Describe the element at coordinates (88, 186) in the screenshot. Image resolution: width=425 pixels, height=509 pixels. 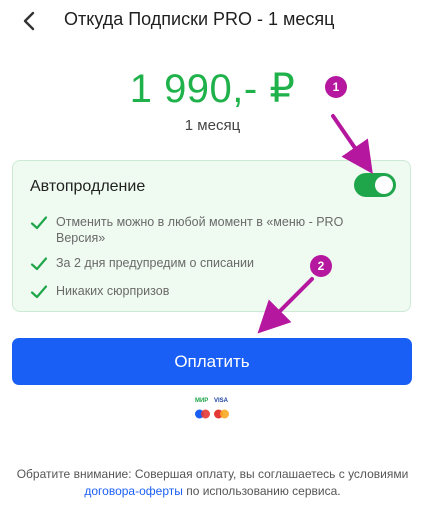
I see `autorenew-label: Автопродление` at that location.